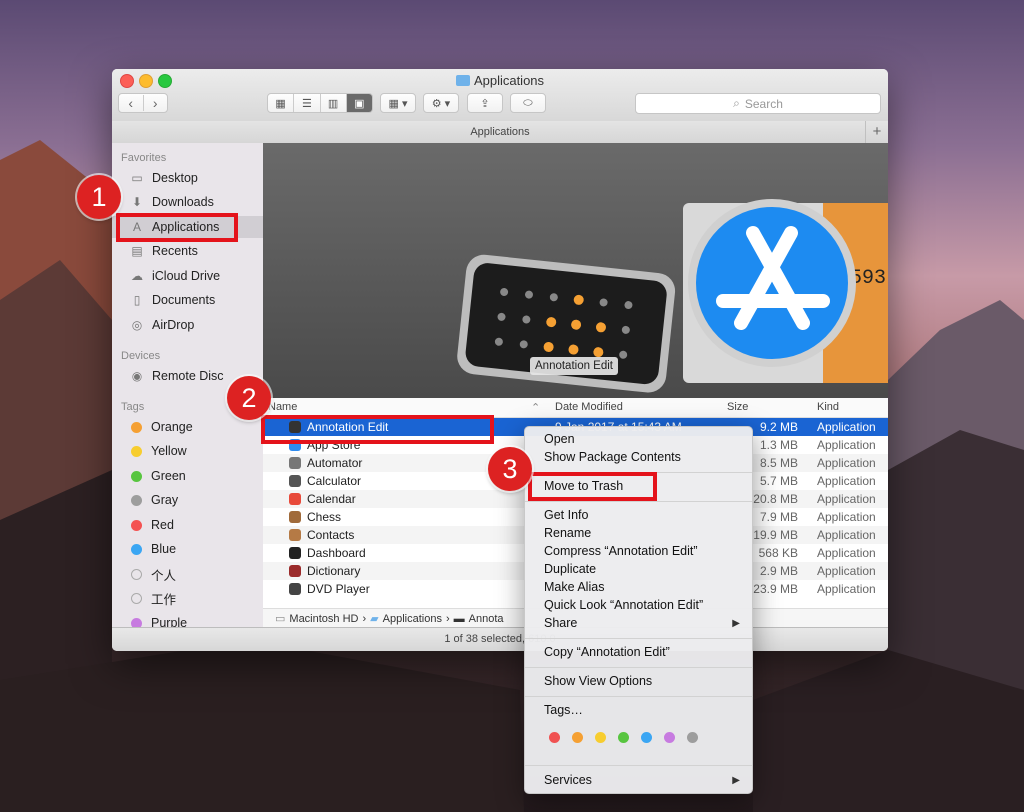 The image size is (1024, 812). What do you see at coordinates (377, 429) in the screenshot?
I see `highlight-box-annotation-edit` at bounding box center [377, 429].